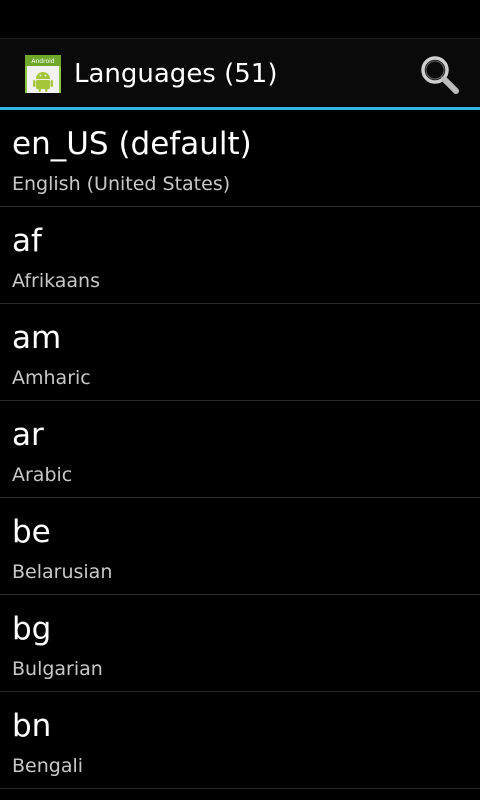 This screenshot has height=800, width=480. Describe the element at coordinates (57, 669) in the screenshot. I see `language-name: Bulgarian` at that location.